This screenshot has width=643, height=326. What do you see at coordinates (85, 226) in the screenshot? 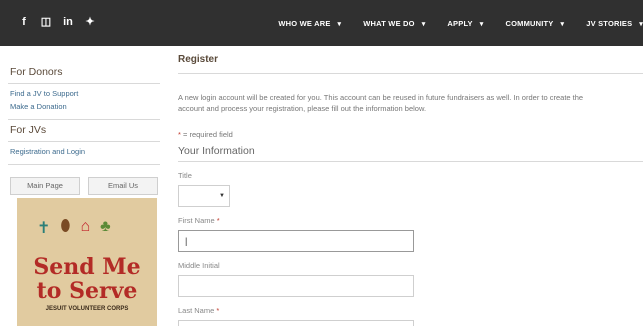
I see `house-icon: ⌂` at bounding box center [85, 226].